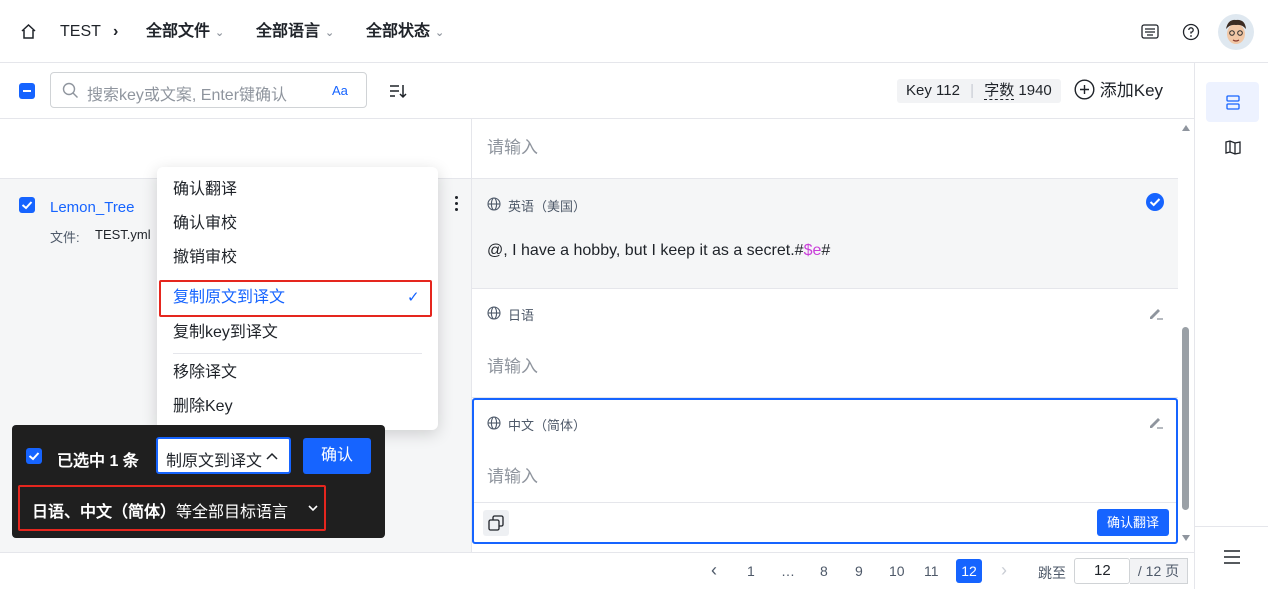 Image resolution: width=1268 pixels, height=589 pixels. I want to click on highlight-box, so click(295, 298).